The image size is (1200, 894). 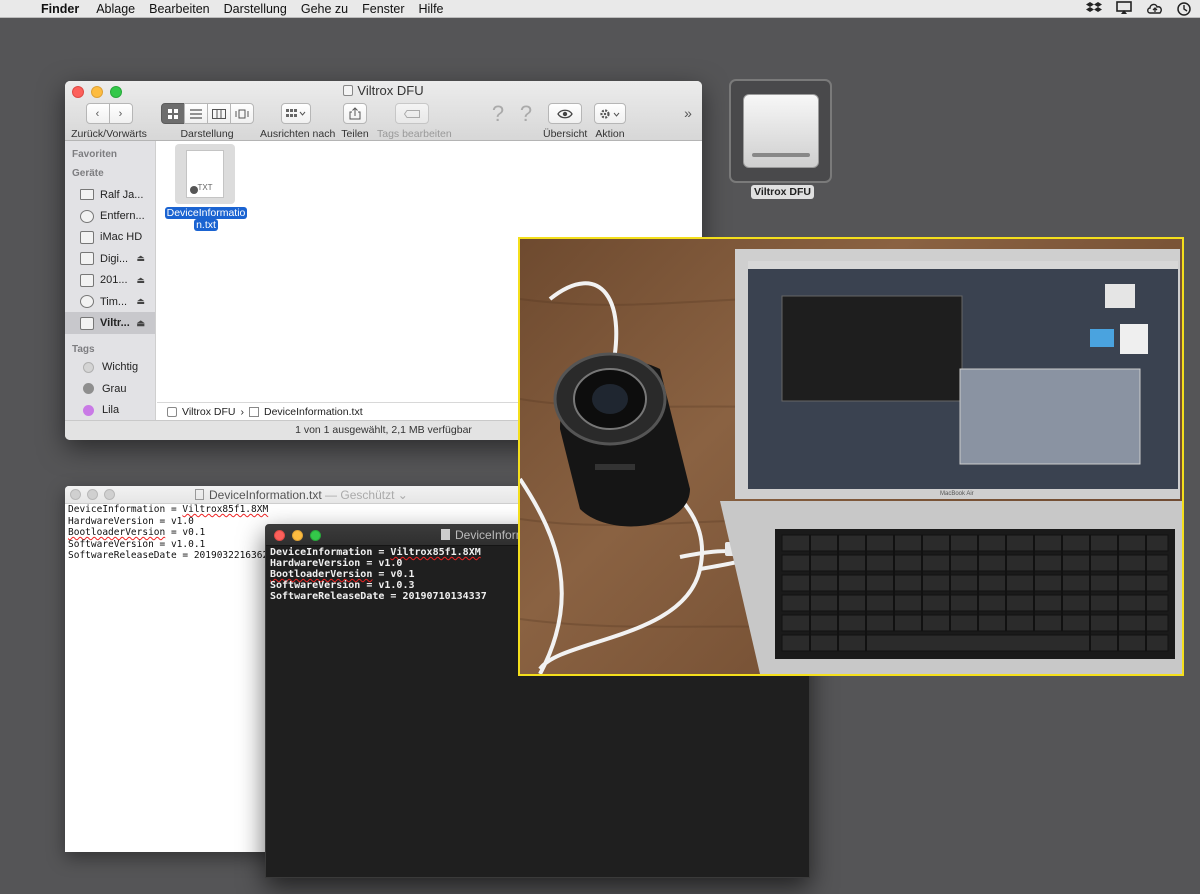 I want to click on sidebar-item-time-machine: Tim... ⏏, so click(x=110, y=301).